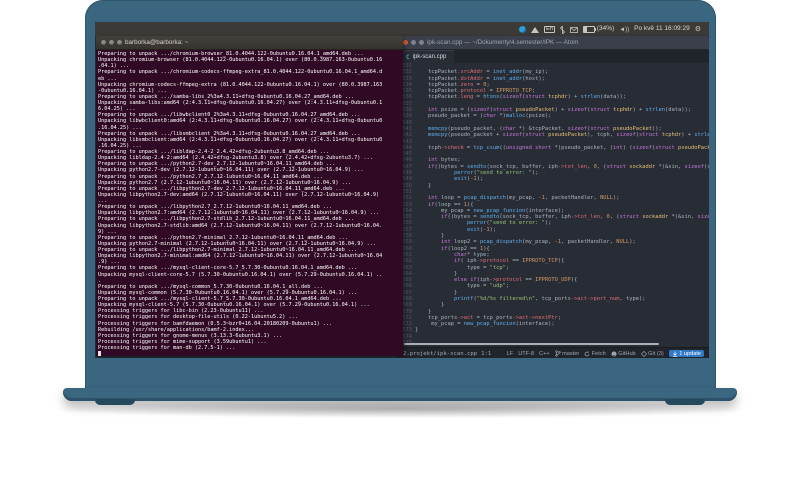 Image resolution: width=800 pixels, height=477 pixels. I want to click on horizontal-scrollbar, so click(532, 344).